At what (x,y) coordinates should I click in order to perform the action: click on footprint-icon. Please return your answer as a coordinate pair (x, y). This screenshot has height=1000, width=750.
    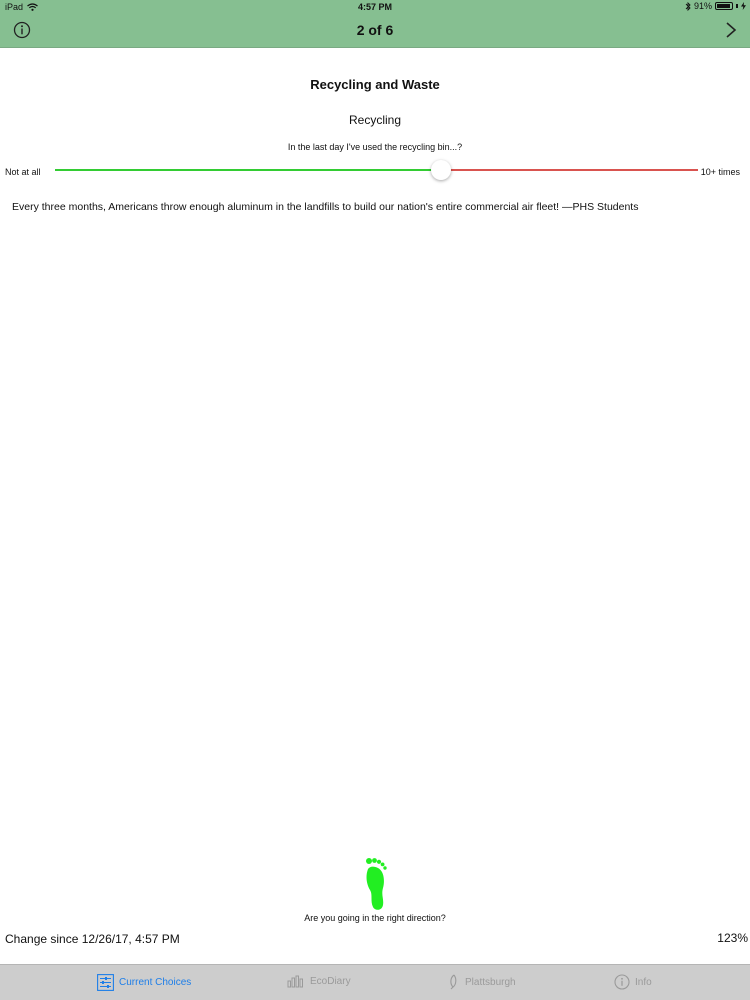
    Looking at the image, I should click on (376, 884).